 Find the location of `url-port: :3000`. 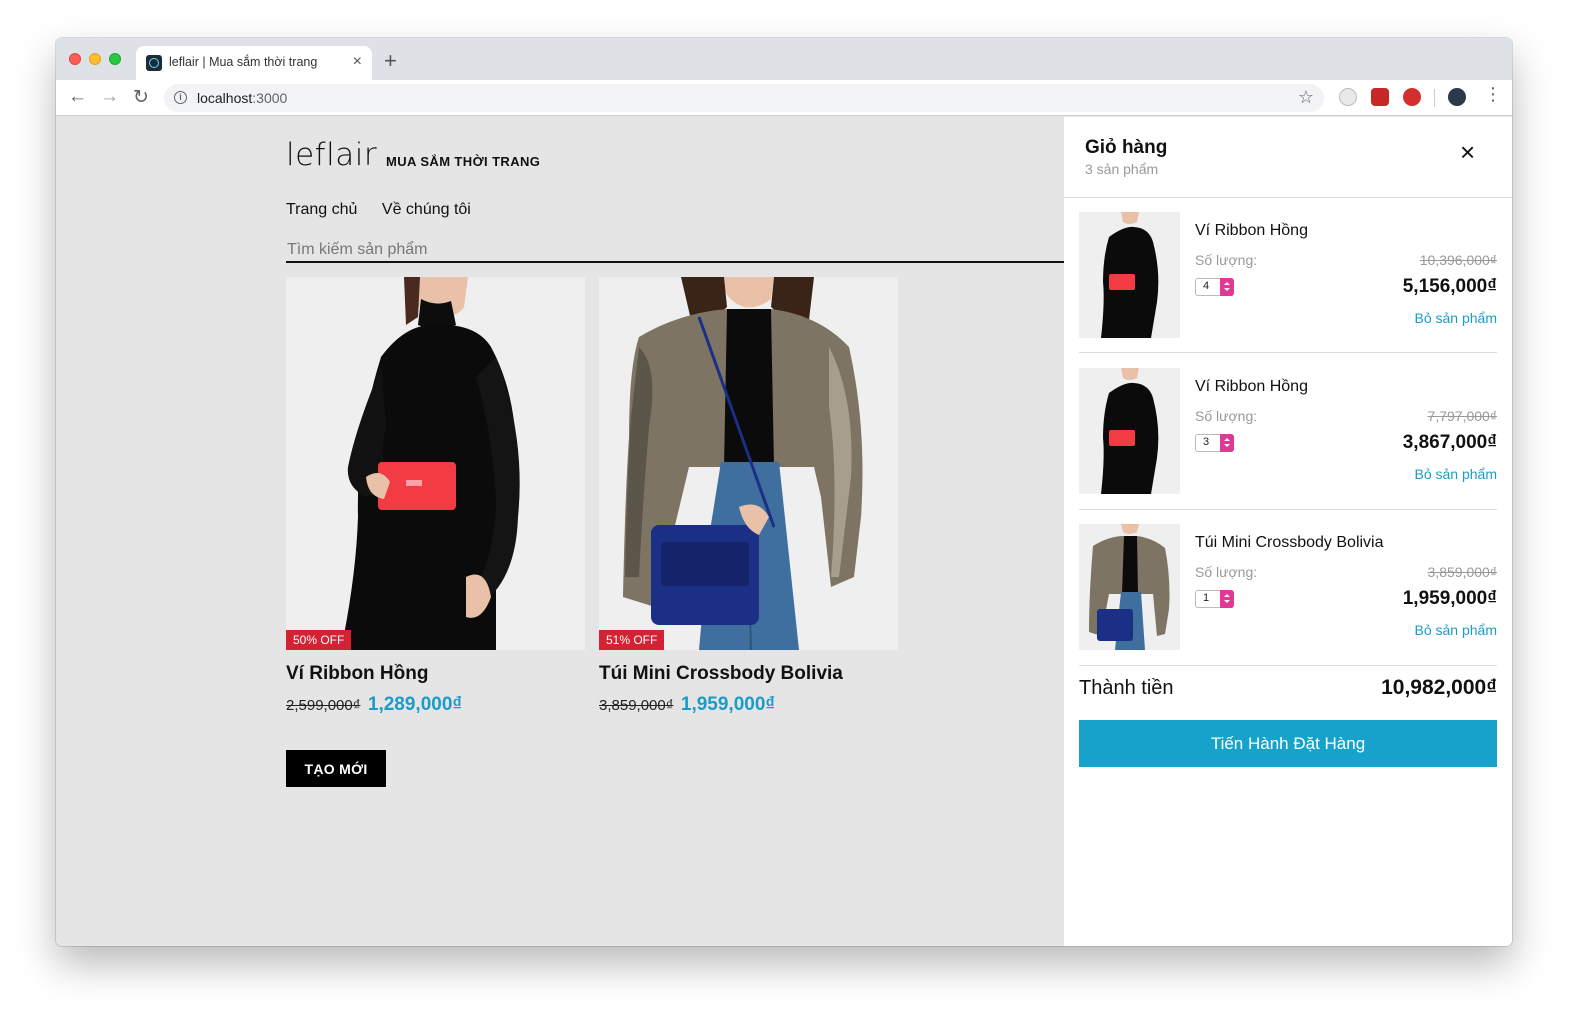

url-port: :3000 is located at coordinates (270, 98).